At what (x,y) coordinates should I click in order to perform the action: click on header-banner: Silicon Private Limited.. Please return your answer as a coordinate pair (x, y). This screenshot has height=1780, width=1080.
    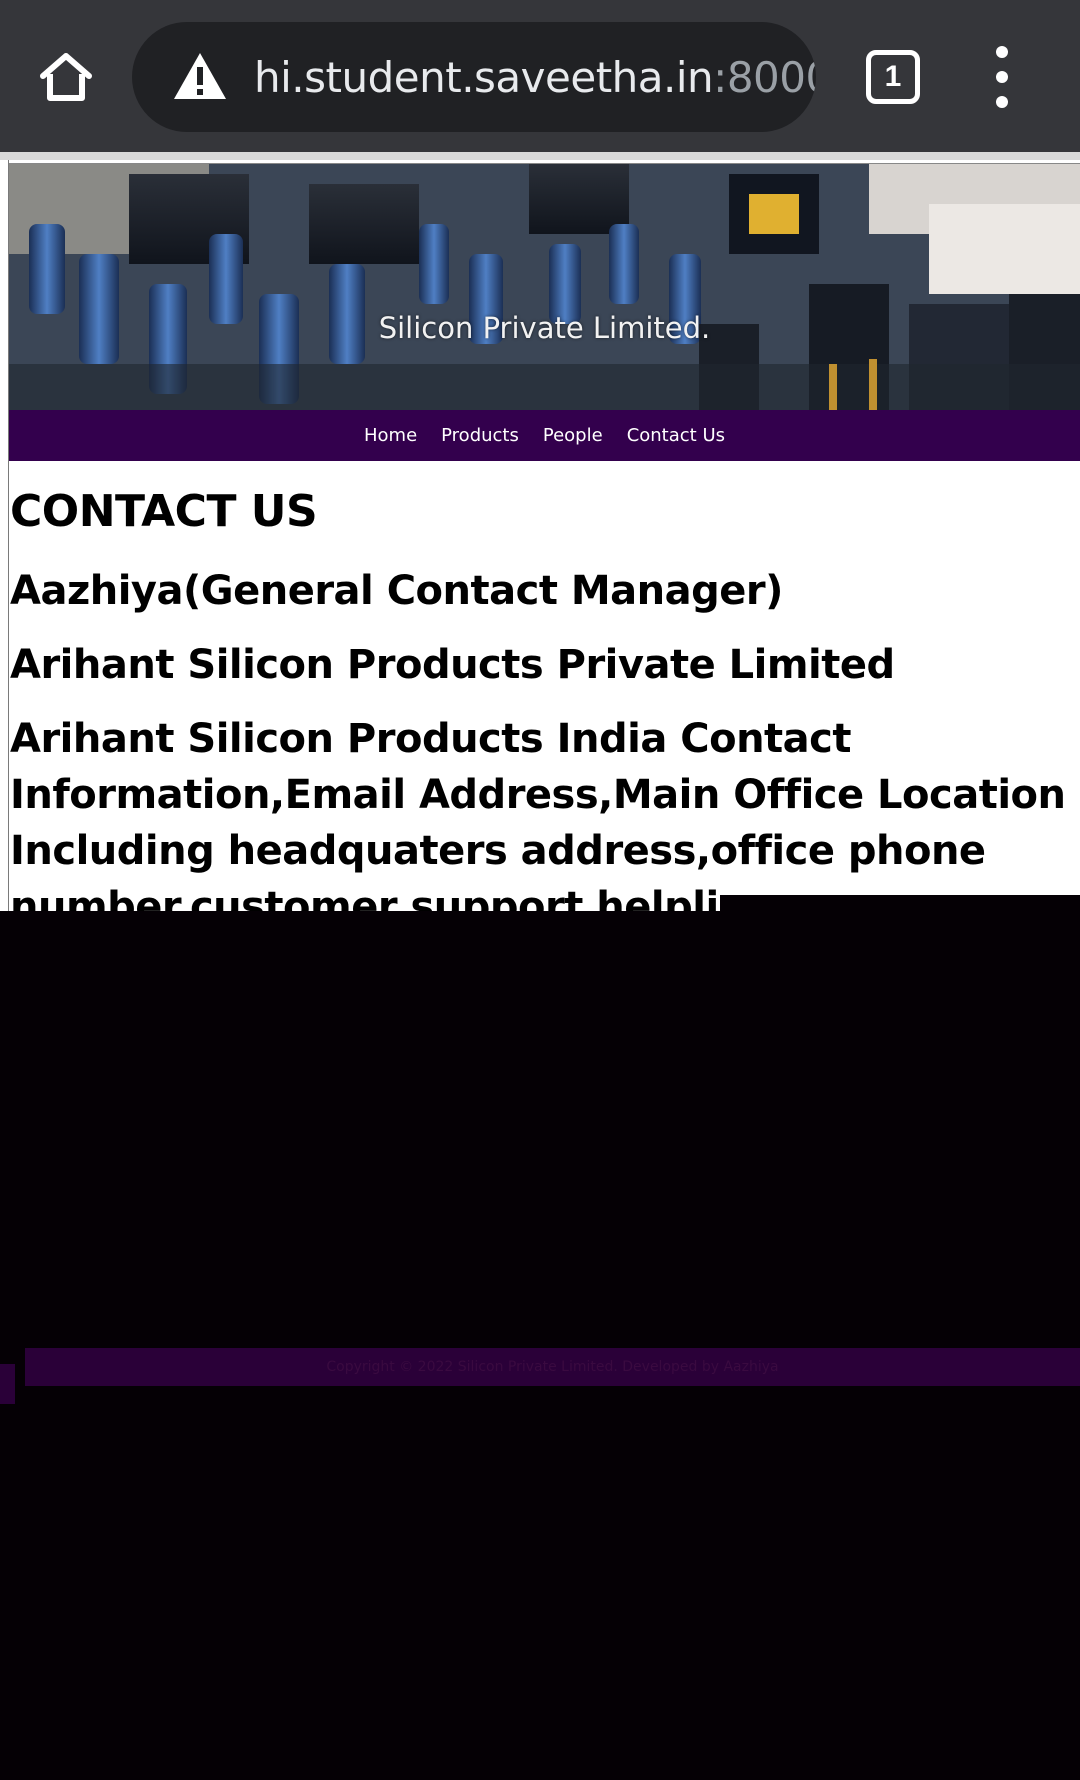
    Looking at the image, I should click on (544, 286).